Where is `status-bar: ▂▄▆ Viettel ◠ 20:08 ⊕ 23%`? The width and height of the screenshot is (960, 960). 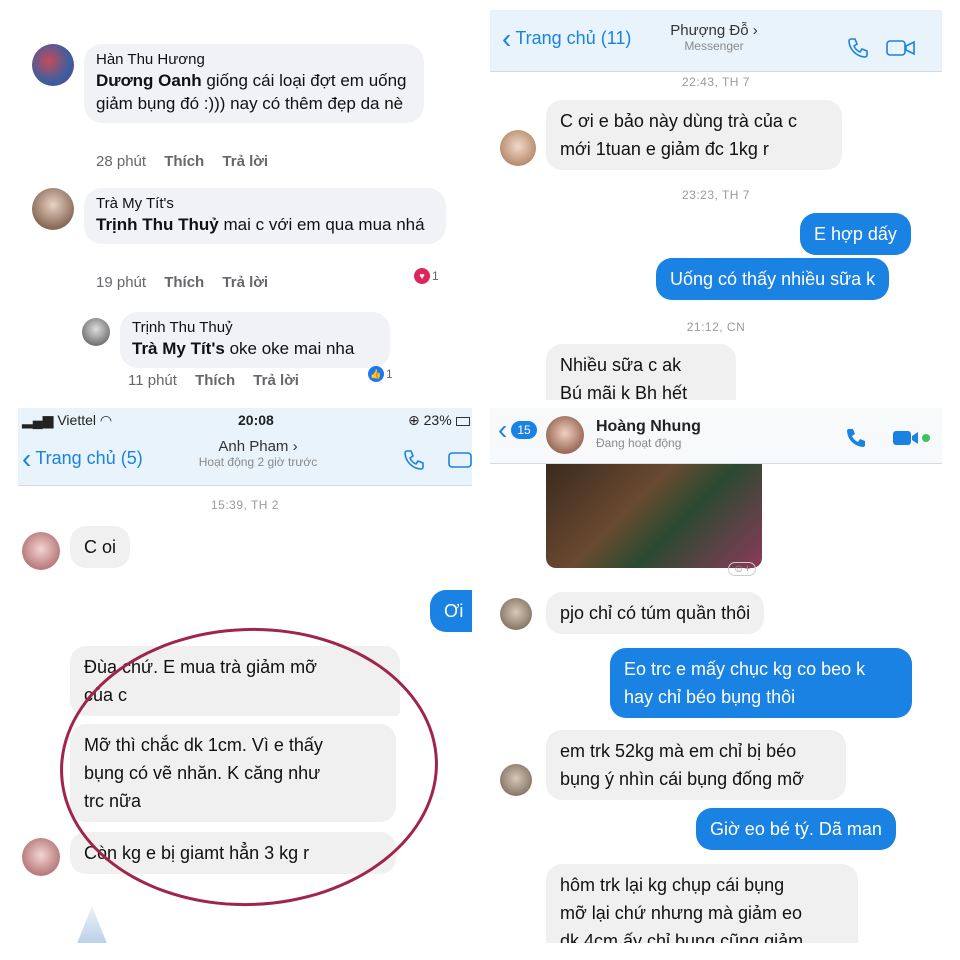 status-bar: ▂▄▆ Viettel ◠ 20:08 ⊕ 23% is located at coordinates (245, 420).